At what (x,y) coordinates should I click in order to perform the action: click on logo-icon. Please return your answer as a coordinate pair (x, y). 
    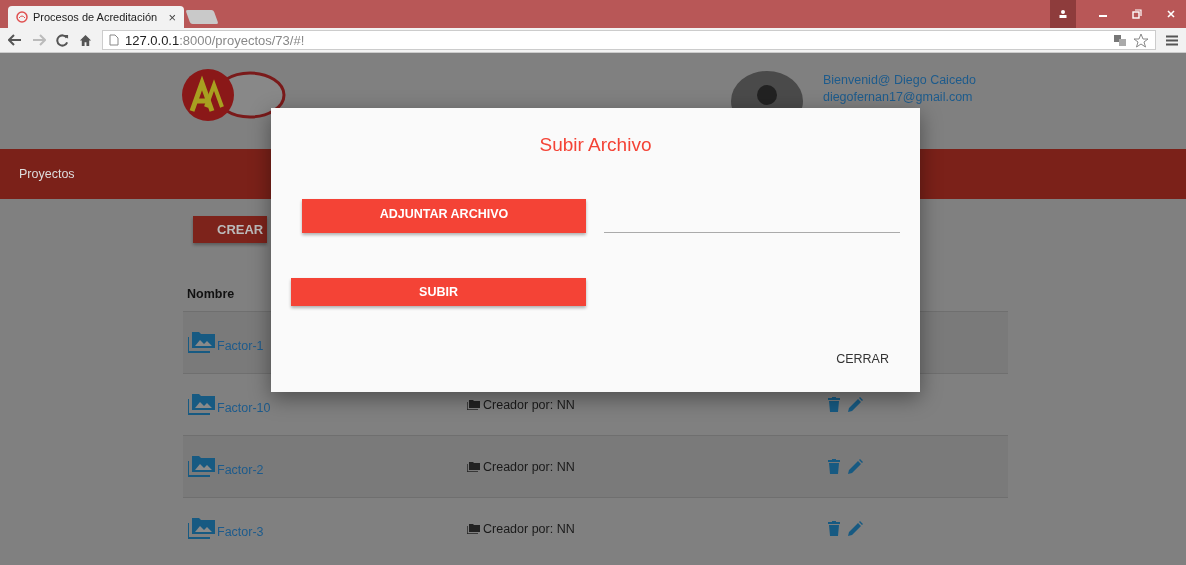
    Looking at the image, I should click on (22, 17).